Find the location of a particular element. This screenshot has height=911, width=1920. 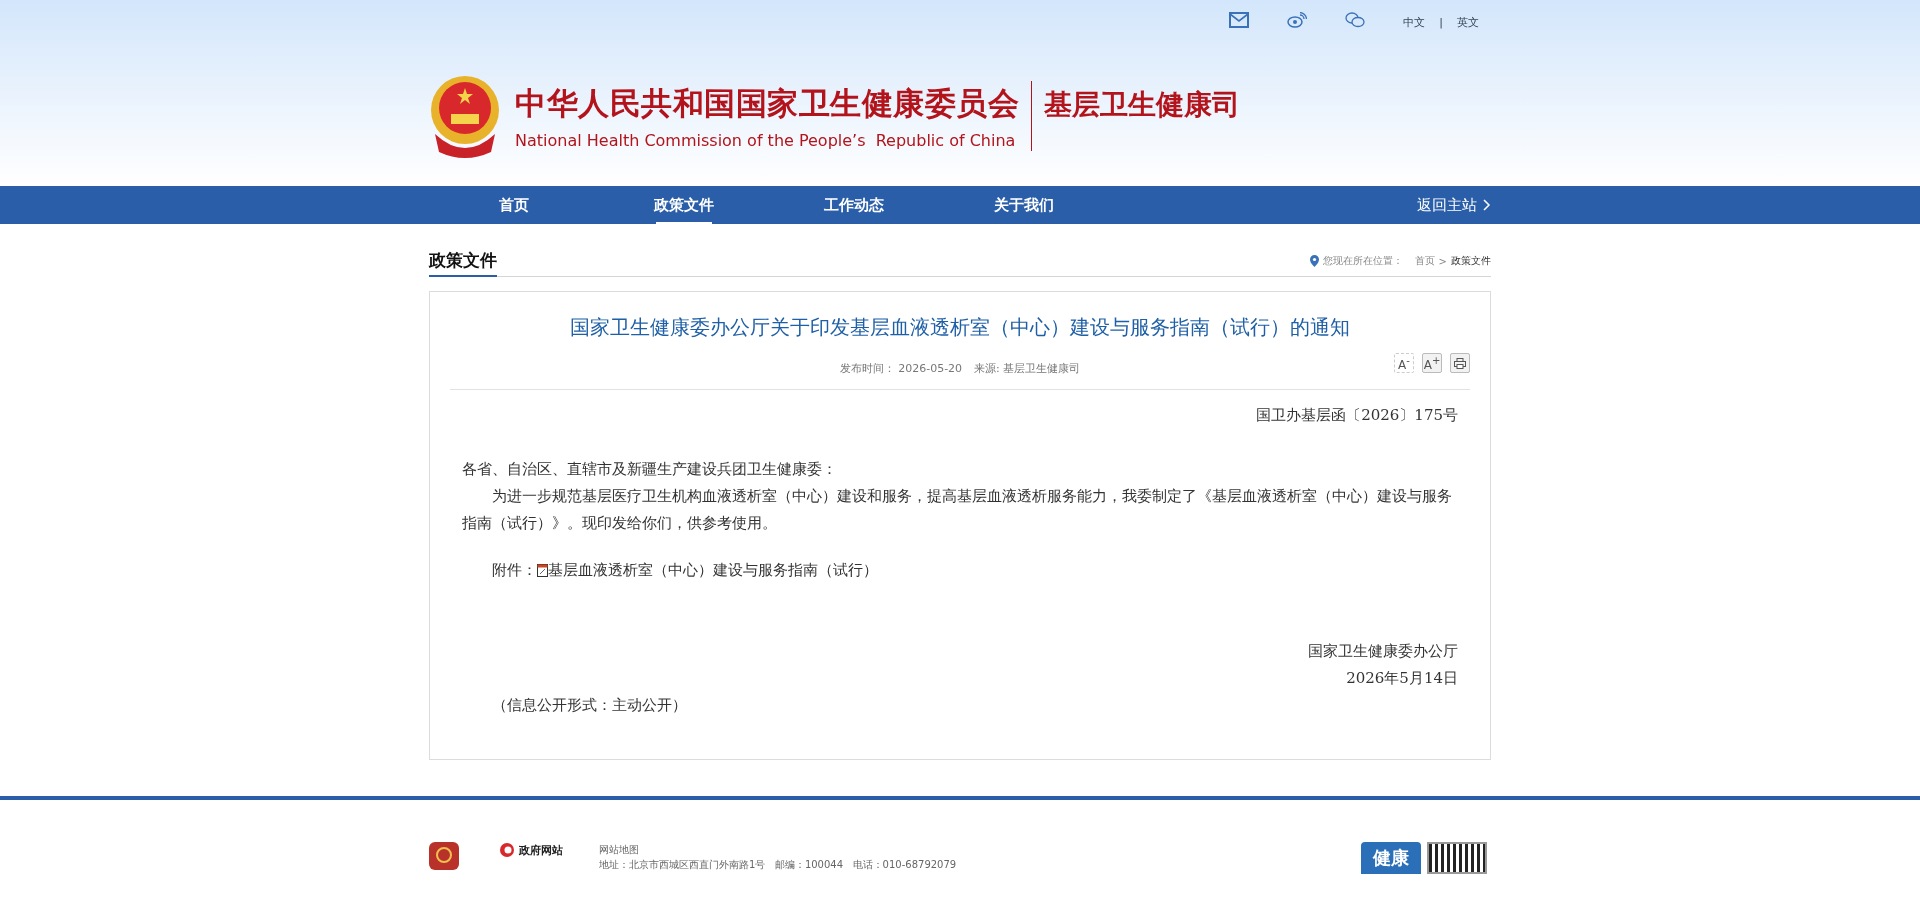

document-number: 国卫办基层函〔2026〕175号 is located at coordinates (1356, 415).